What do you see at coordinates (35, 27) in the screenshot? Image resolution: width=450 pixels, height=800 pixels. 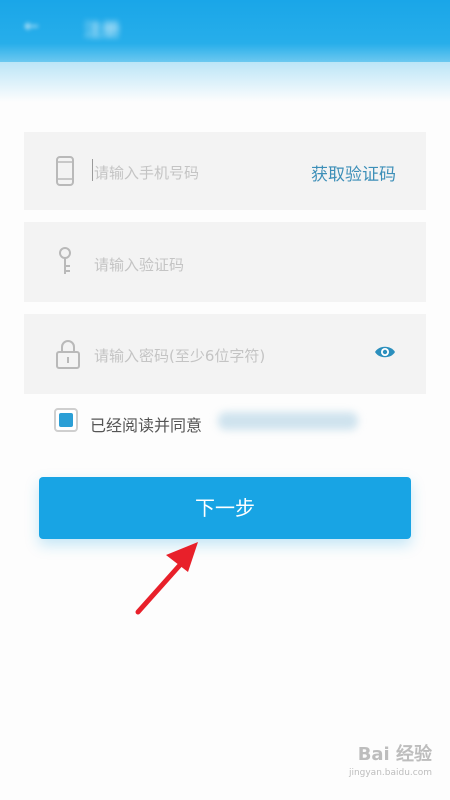 I see `back-arrow-icon: ←` at bounding box center [35, 27].